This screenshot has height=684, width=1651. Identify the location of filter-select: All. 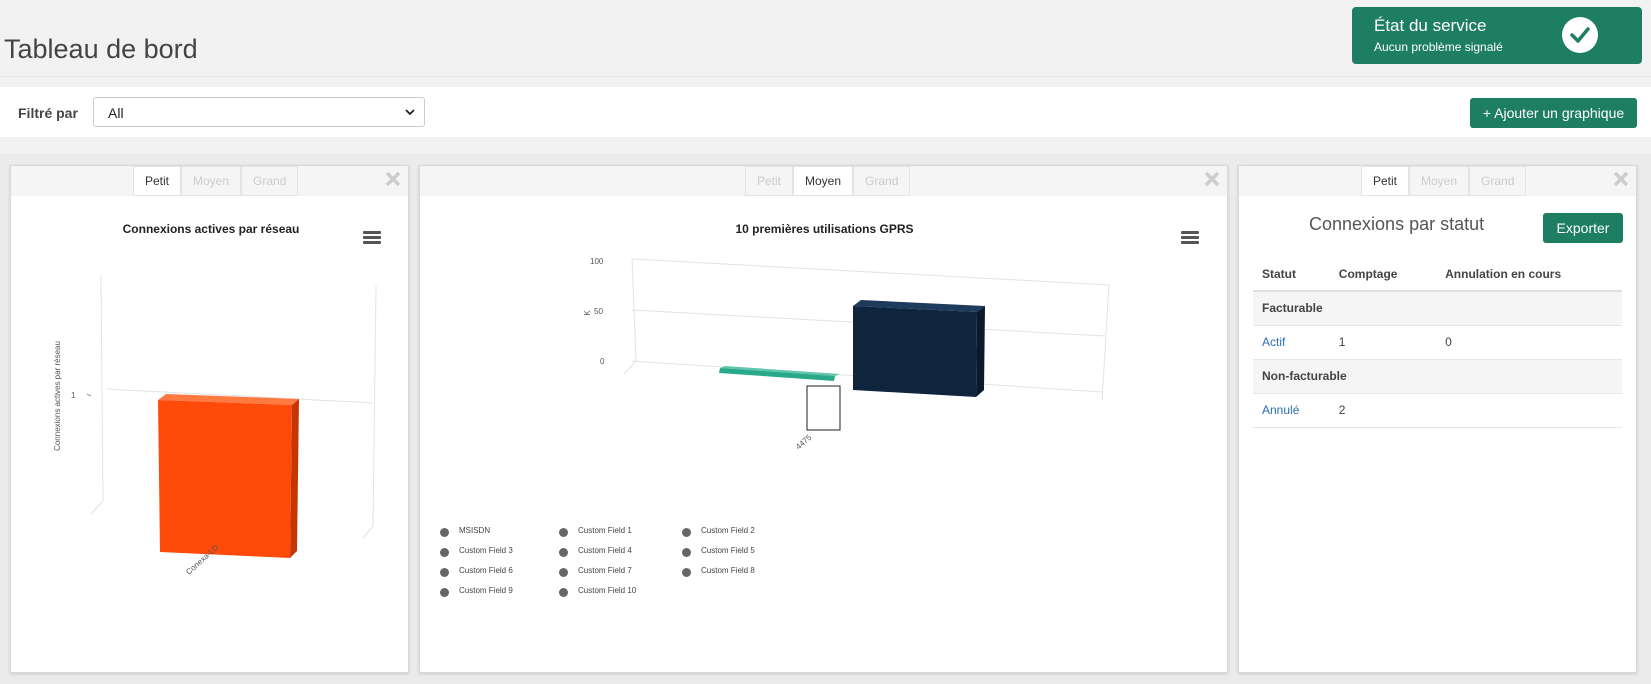
(259, 112).